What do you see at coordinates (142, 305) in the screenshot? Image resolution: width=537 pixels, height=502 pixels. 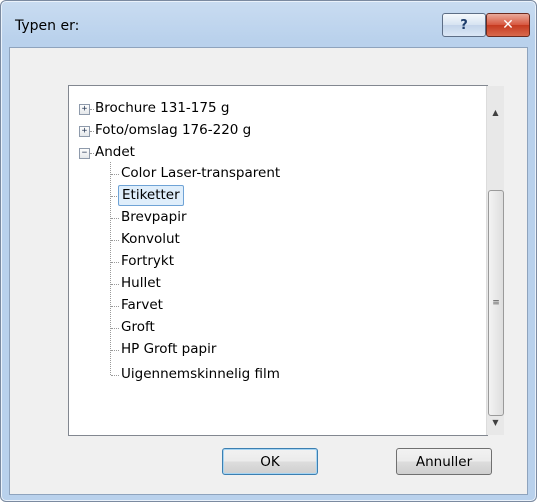 I see `tree-item-farvet: Farvet` at bounding box center [142, 305].